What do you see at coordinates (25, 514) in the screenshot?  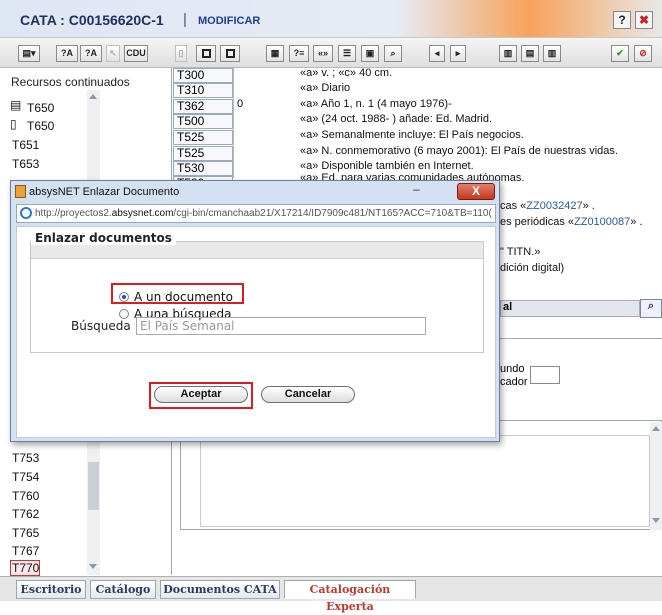 I see `list-item: T762` at bounding box center [25, 514].